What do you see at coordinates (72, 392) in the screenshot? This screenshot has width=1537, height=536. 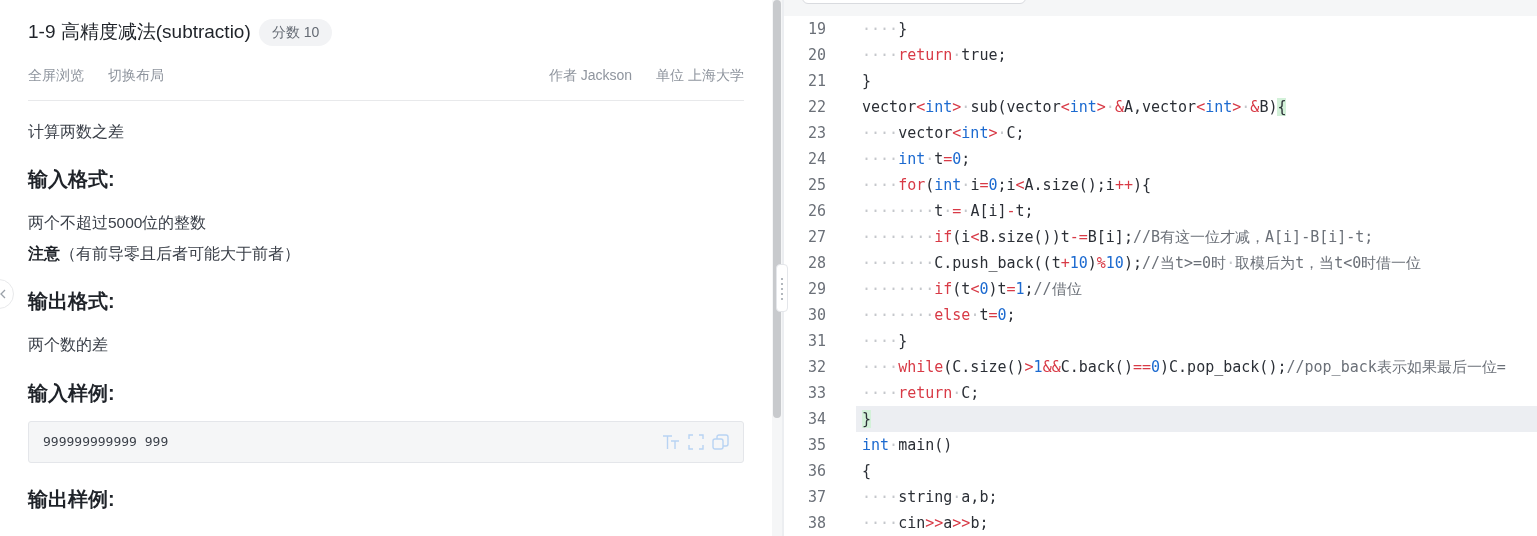 I see `section-heading: 输入样例:` at bounding box center [72, 392].